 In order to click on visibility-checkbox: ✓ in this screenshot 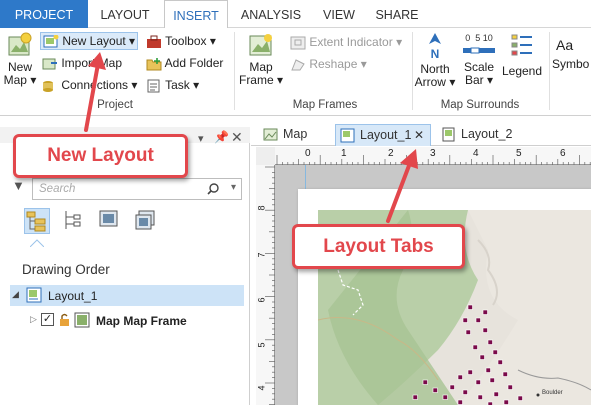, I will do `click(47, 319)`.